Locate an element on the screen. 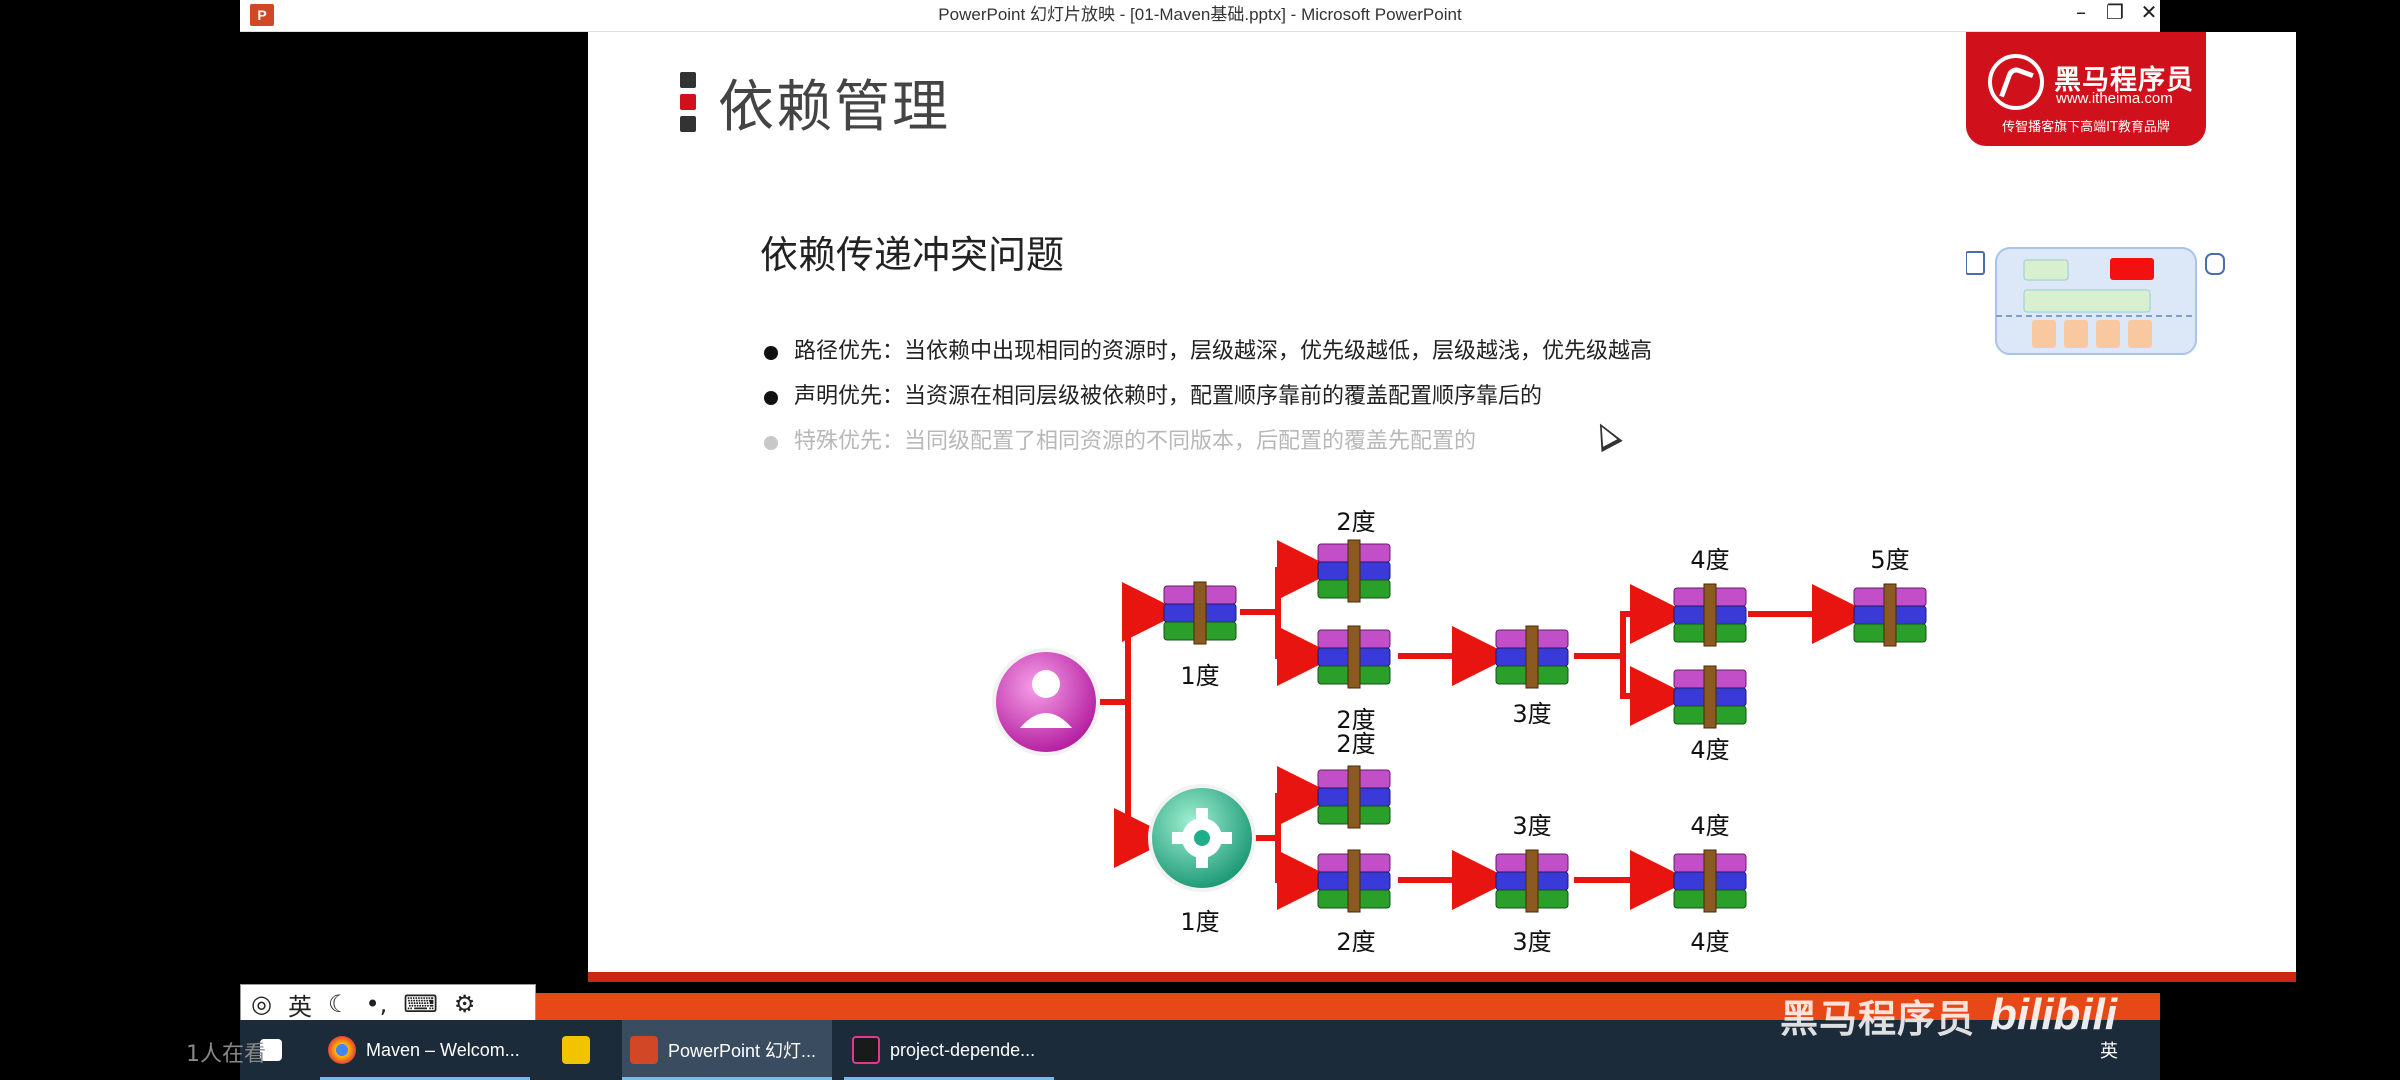 The image size is (2400, 1080). label-4a: 4度 is located at coordinates (1709, 560).